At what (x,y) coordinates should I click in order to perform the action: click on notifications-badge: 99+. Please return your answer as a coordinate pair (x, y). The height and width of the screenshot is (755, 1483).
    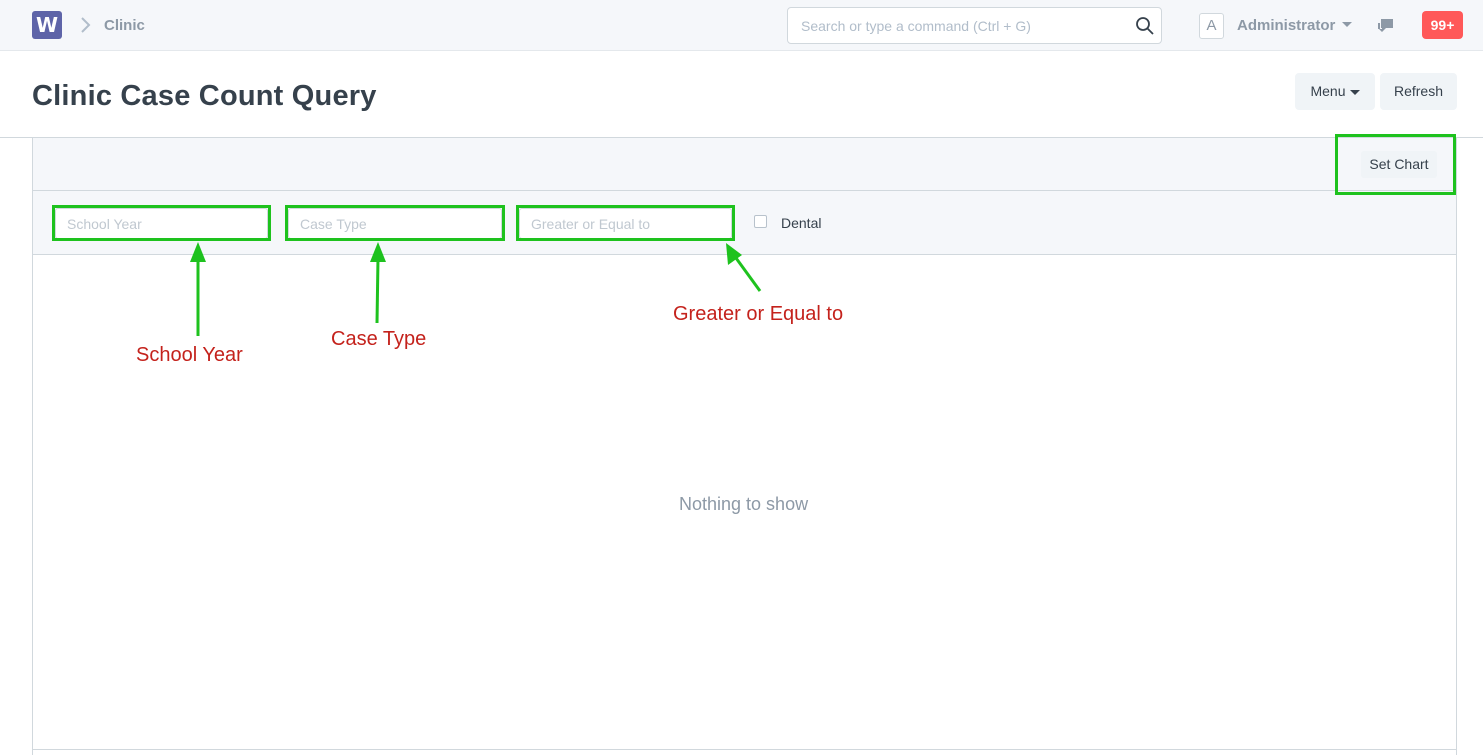
    Looking at the image, I should click on (1442, 25).